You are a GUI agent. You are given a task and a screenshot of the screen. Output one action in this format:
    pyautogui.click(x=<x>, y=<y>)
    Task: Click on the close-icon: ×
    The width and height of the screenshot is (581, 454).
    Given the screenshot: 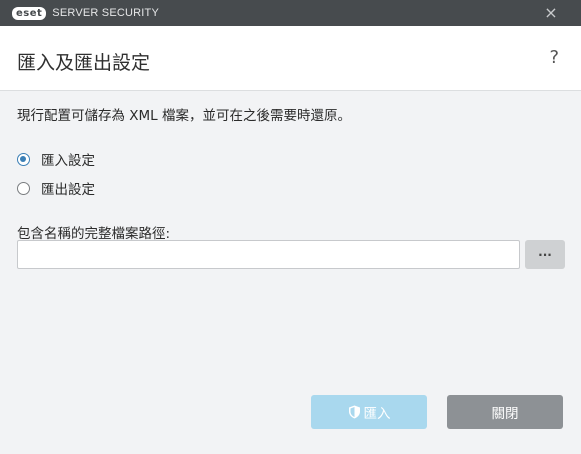 What is the action you would take?
    pyautogui.click(x=551, y=13)
    